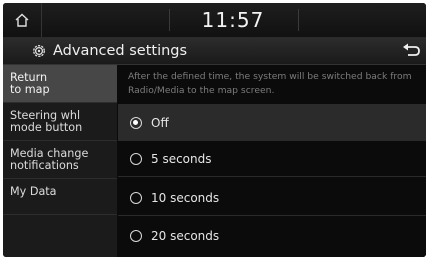 The image size is (431, 260). I want to click on option-label: 10 seconds, so click(185, 197).